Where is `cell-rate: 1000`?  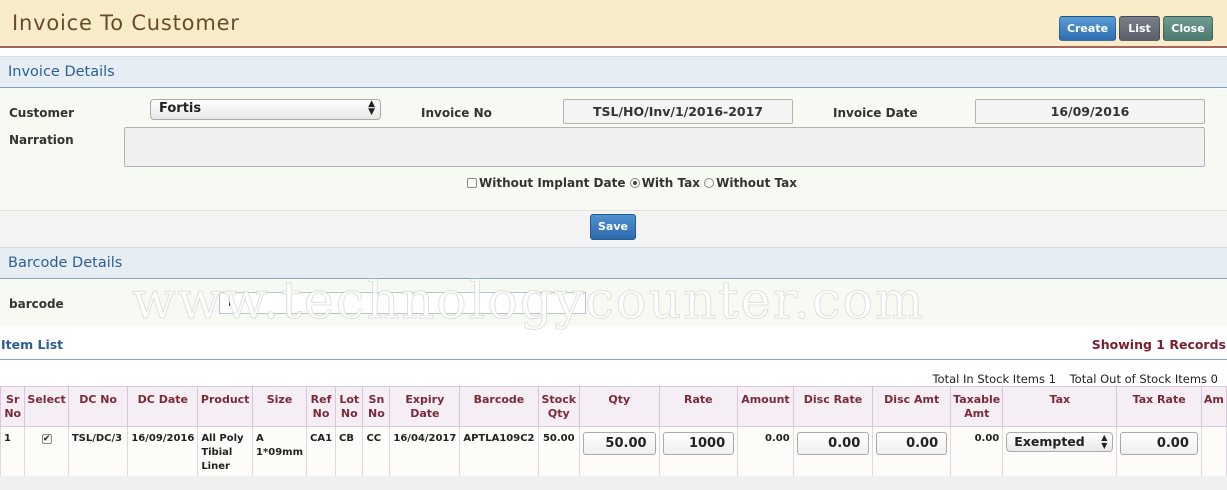
cell-rate: 1000 is located at coordinates (698, 451).